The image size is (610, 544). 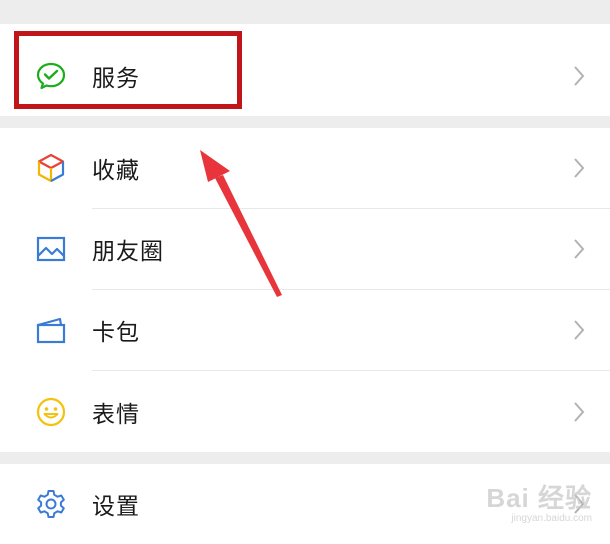 I want to click on baidu-jingyan-watermark: Bai 经验 jingyan.baidu.com, so click(x=539, y=501).